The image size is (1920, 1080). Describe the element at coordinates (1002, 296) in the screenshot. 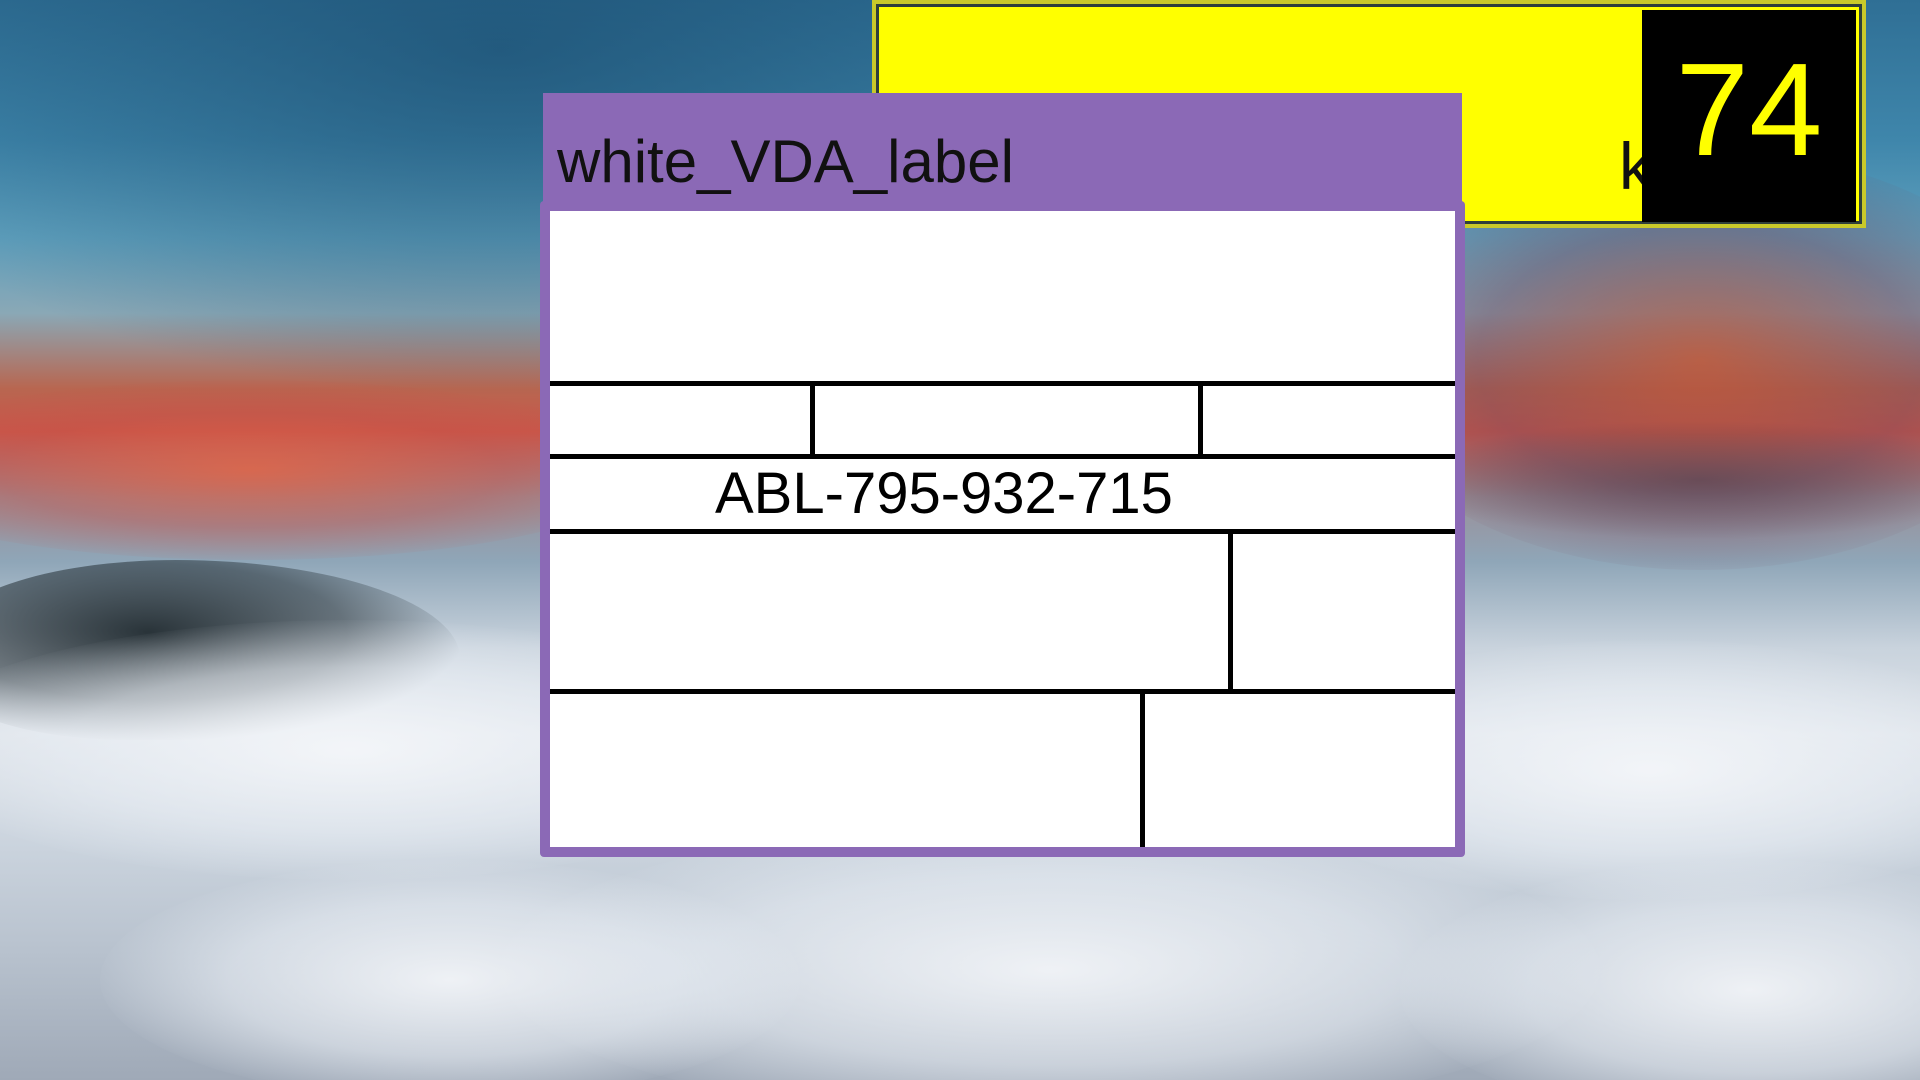

I see `label-header-field` at that location.